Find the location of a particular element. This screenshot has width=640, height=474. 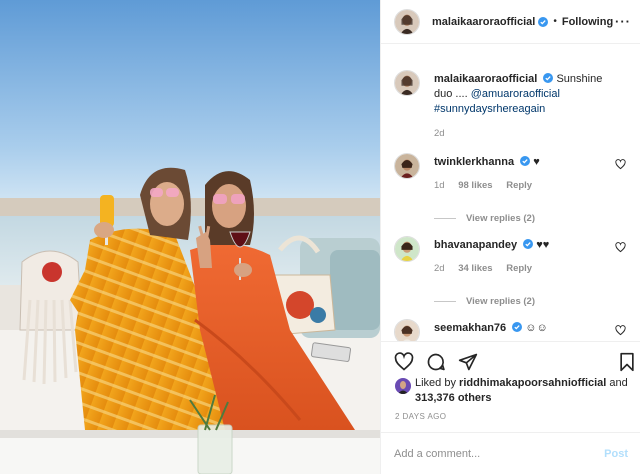

post-header: malaikaaroraofficial • Following ··· is located at coordinates (510, 22).